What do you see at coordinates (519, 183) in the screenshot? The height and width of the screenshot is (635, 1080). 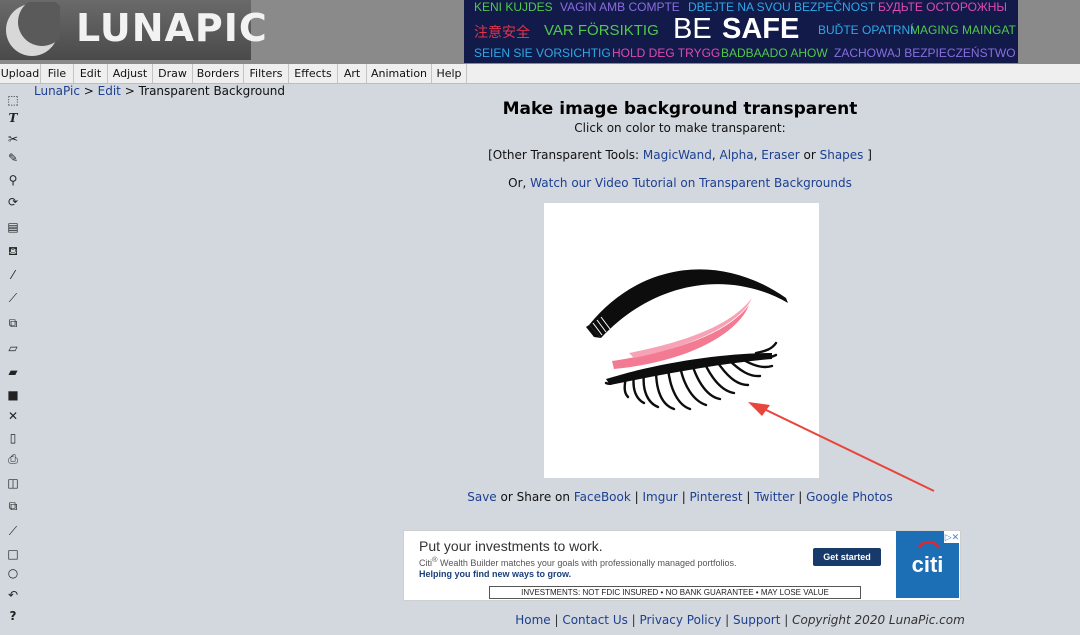 I see `video-prefix: Or,` at bounding box center [519, 183].